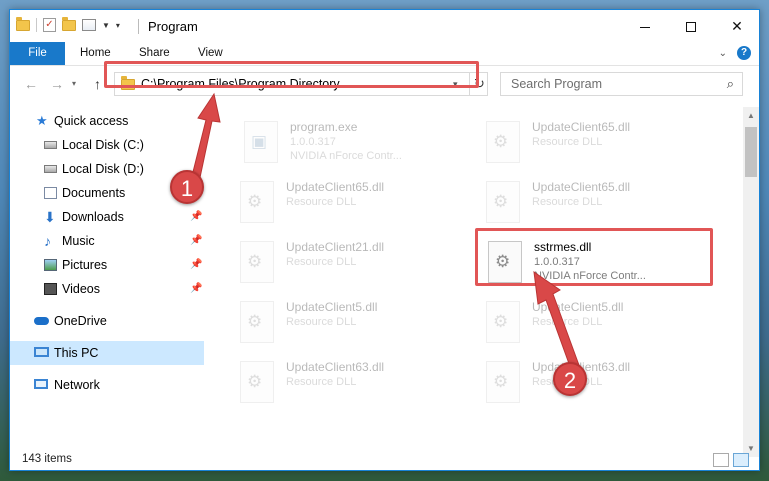 The width and height of the screenshot is (769, 481). I want to click on properties-check-icon: ✓, so click(49, 25).